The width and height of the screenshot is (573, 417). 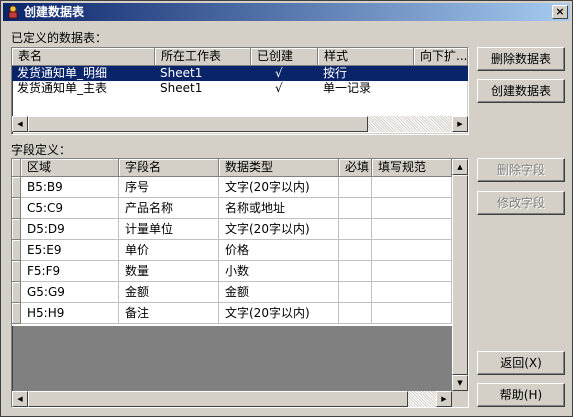 What do you see at coordinates (521, 395) in the screenshot?
I see `help-button: 帮助(H)` at bounding box center [521, 395].